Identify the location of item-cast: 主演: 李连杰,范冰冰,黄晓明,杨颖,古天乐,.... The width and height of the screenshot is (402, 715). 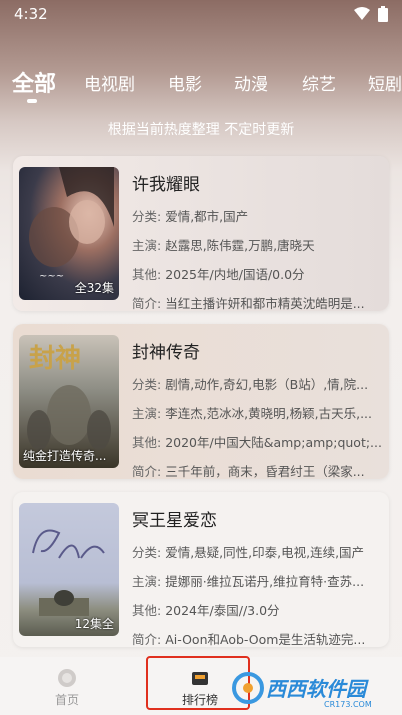
(252, 413).